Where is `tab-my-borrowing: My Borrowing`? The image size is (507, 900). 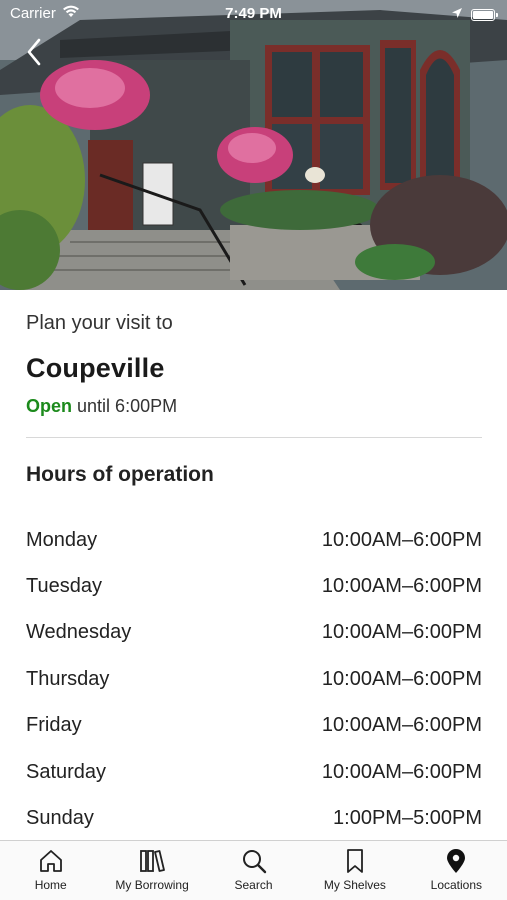 tab-my-borrowing: My Borrowing is located at coordinates (151, 870).